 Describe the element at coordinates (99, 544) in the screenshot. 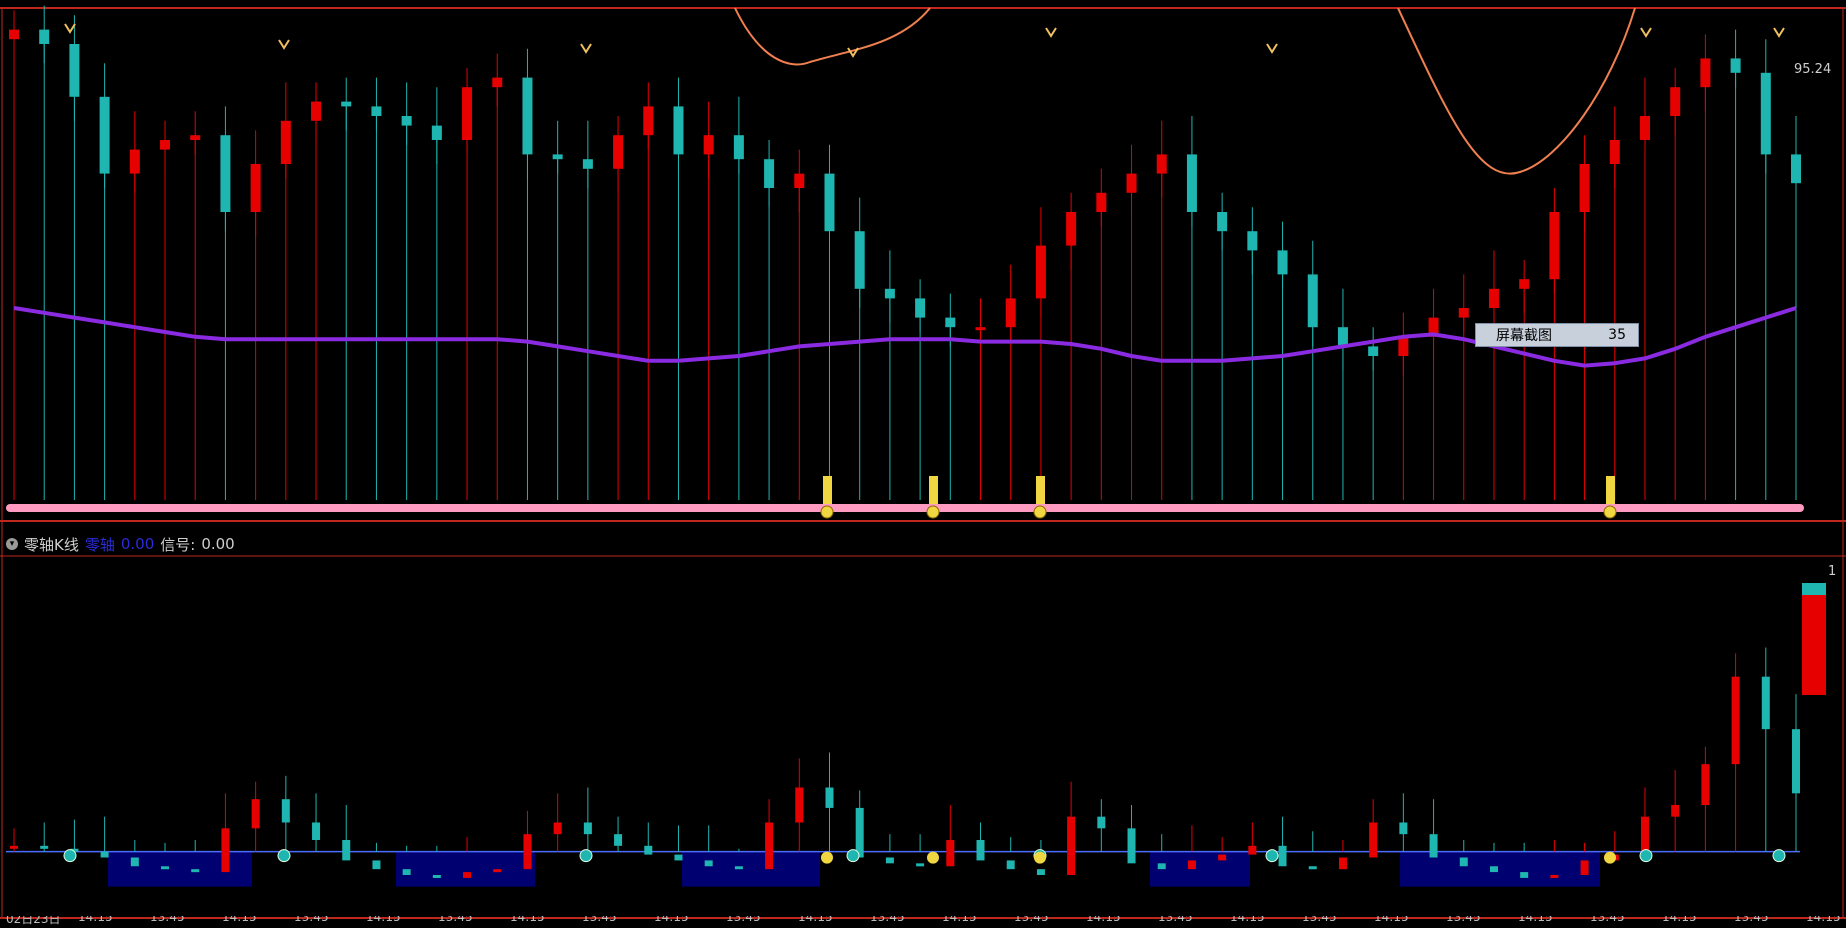

I see `zero-axis-label: 零轴` at that location.